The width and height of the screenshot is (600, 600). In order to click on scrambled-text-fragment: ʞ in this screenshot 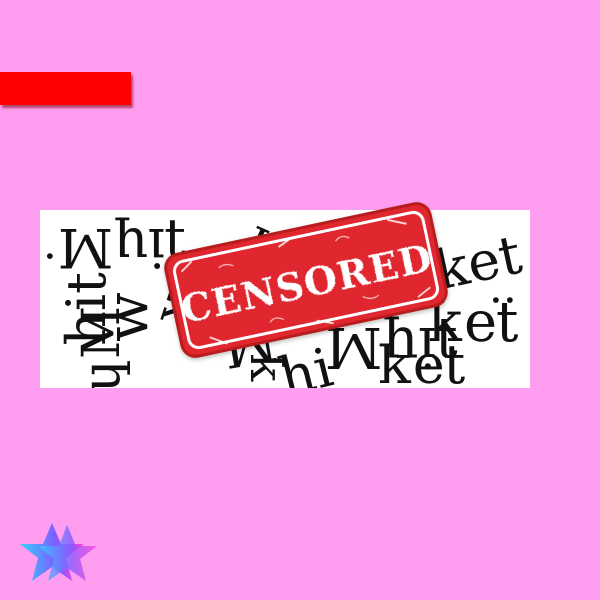, I will do `click(258, 369)`.